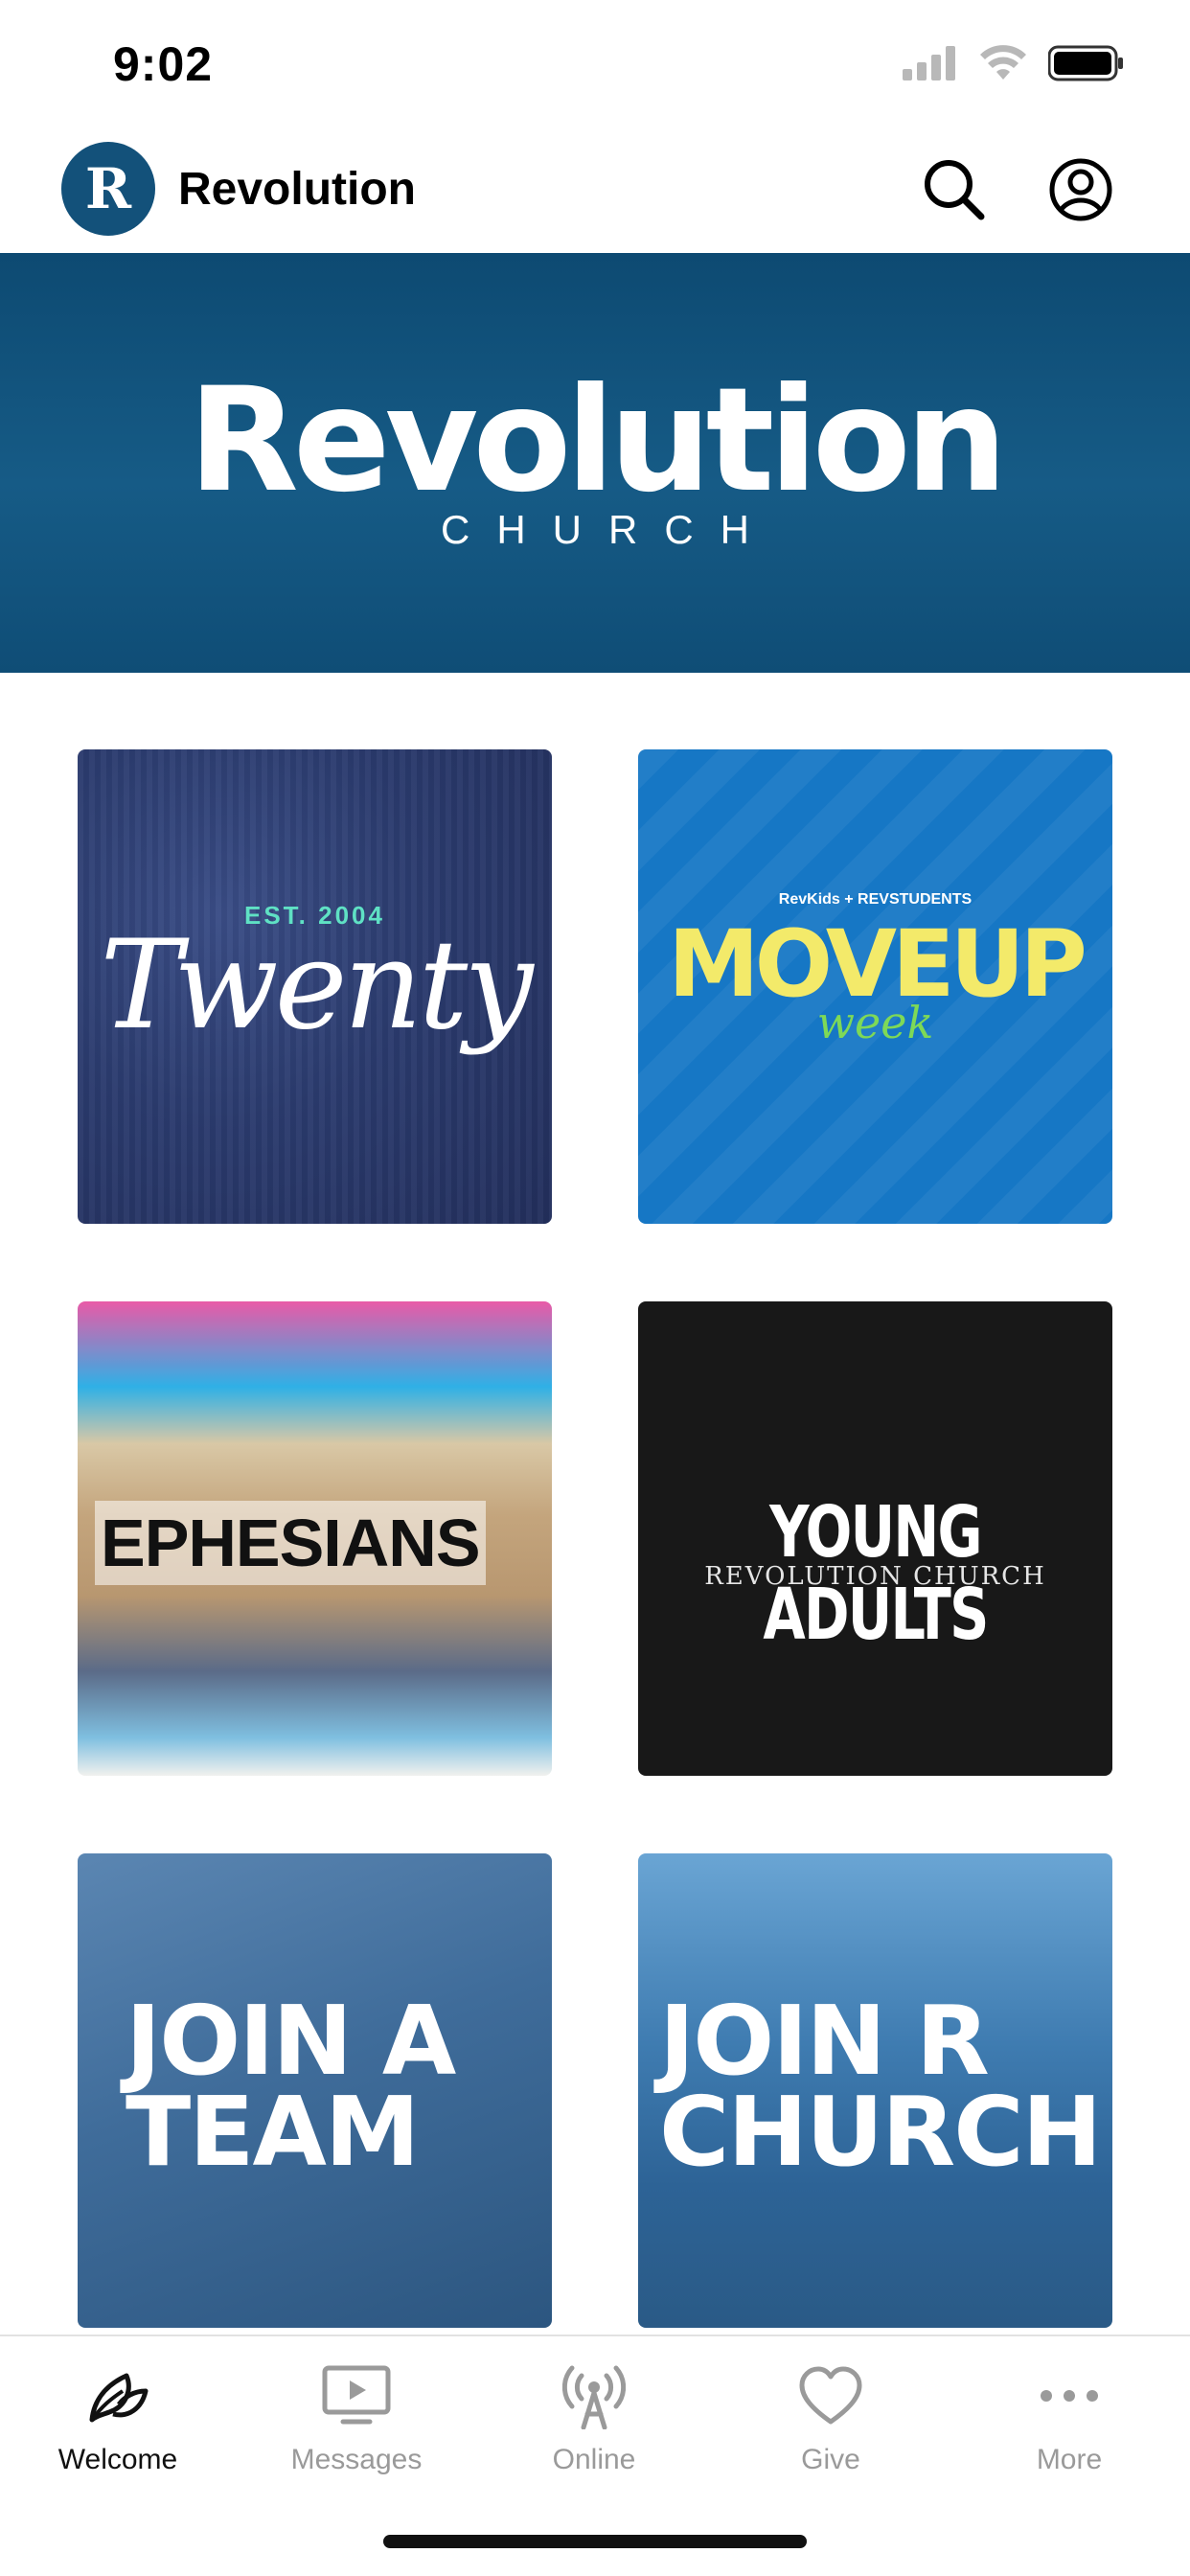  I want to click on battery-icon, so click(1085, 63).